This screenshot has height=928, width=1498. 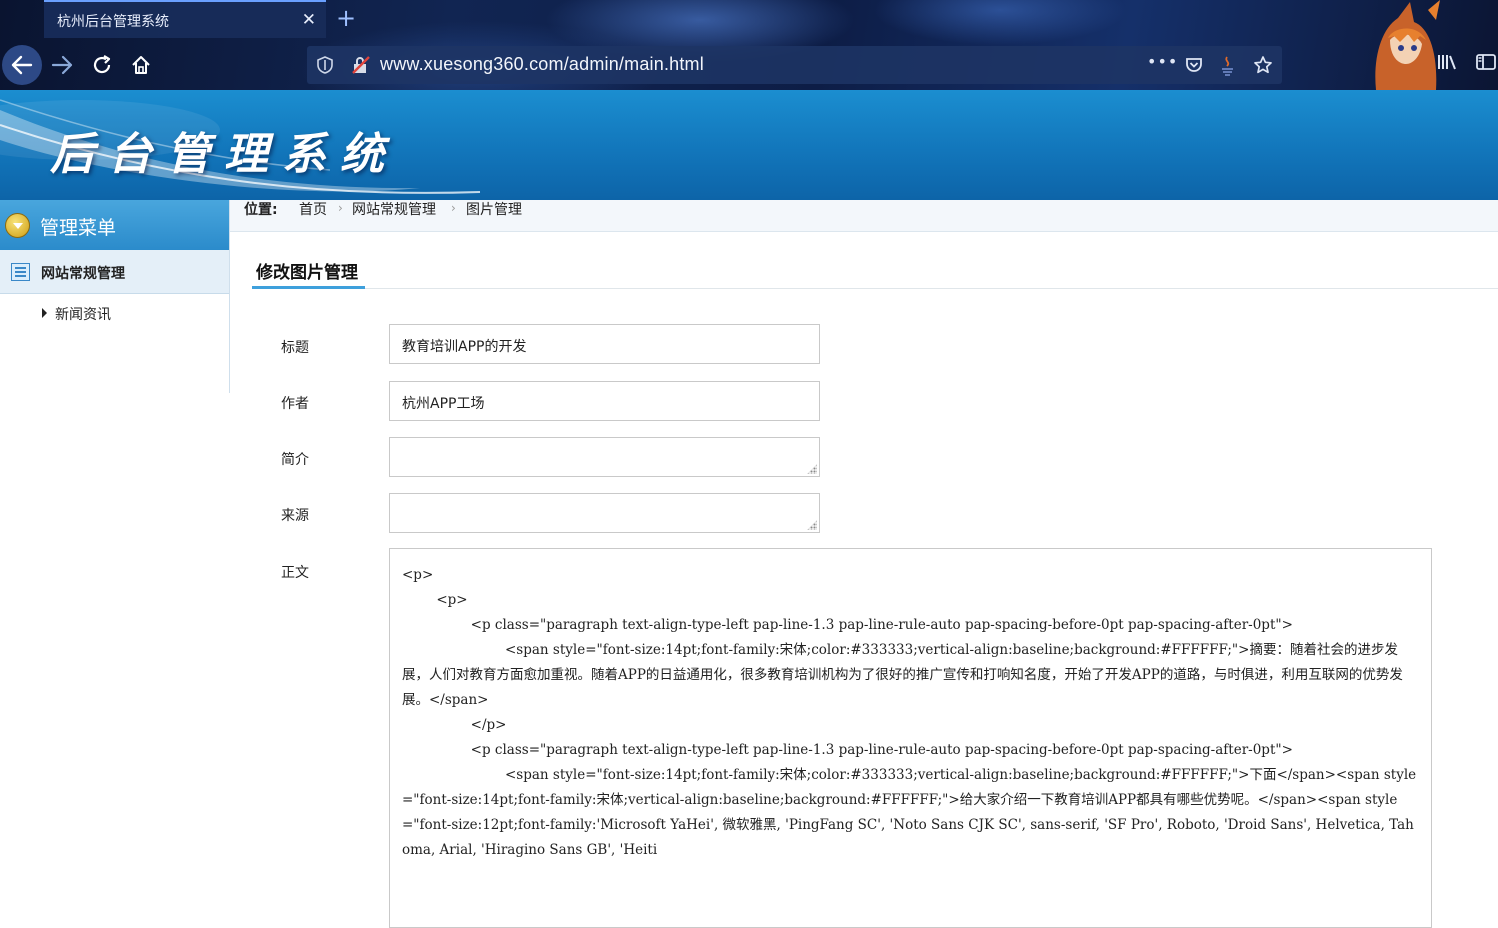 I want to click on breadcrumb: 位置: 首页 › 网站常规管理 › 图片管理, so click(x=864, y=216).